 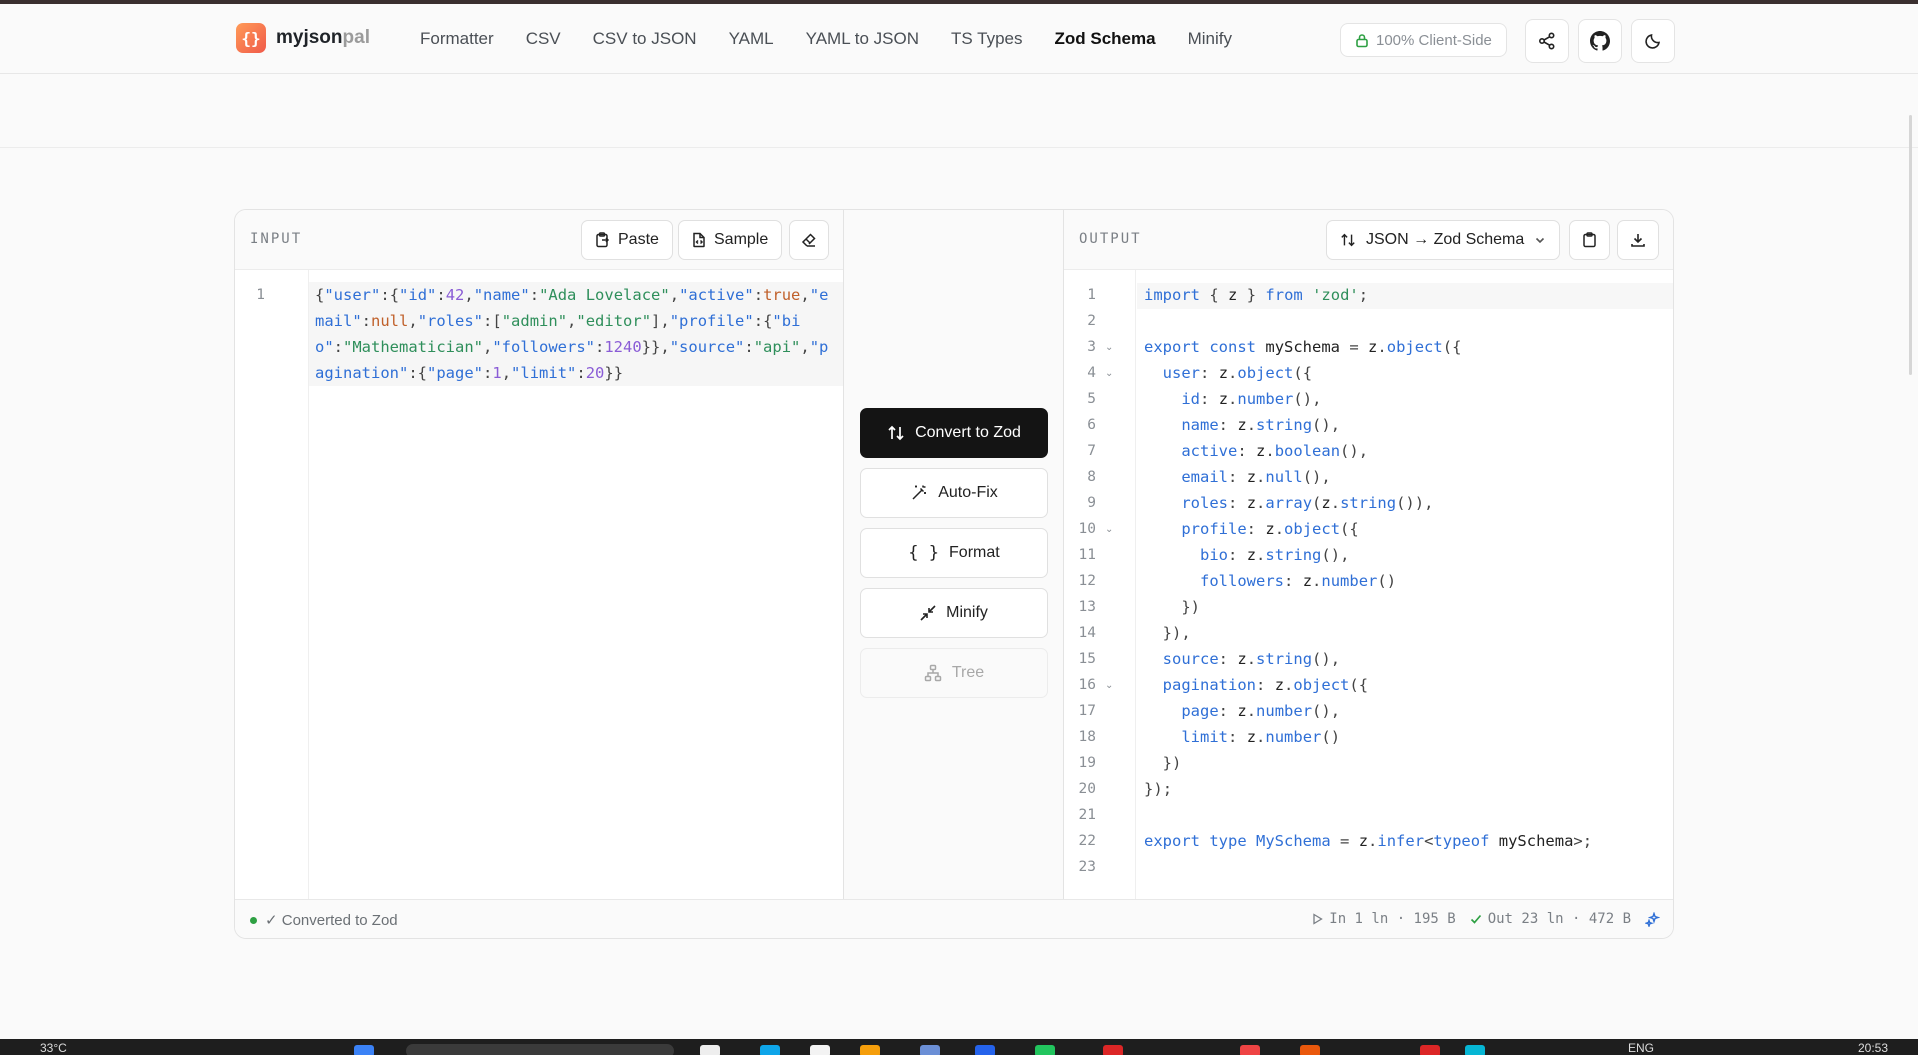 What do you see at coordinates (543, 39) in the screenshot?
I see `nav-csv: CSV` at bounding box center [543, 39].